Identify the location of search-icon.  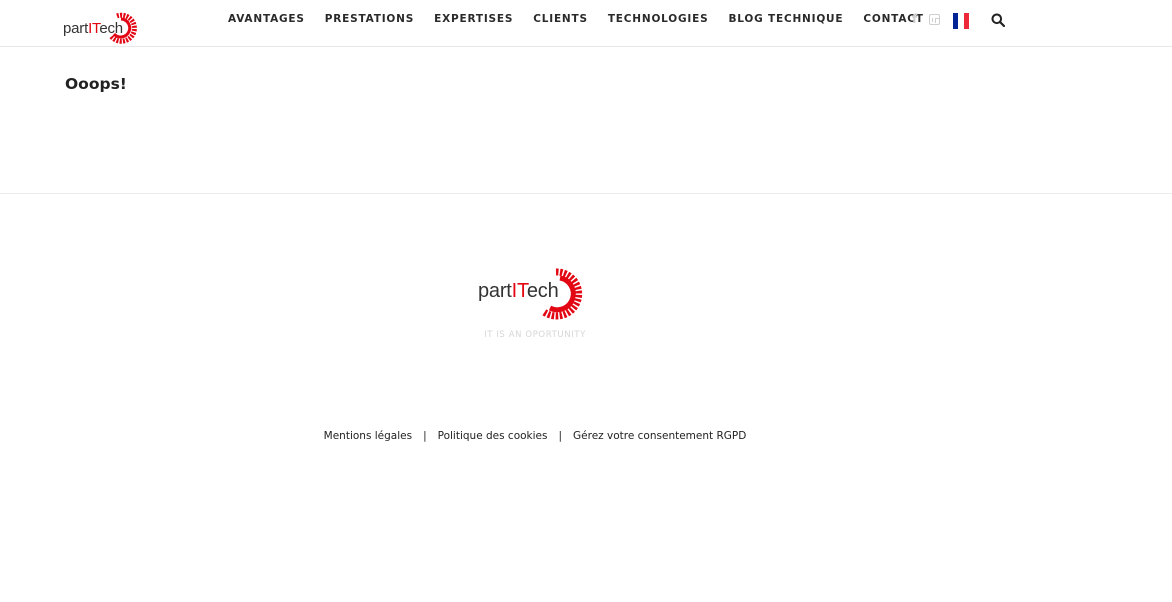
(998, 20).